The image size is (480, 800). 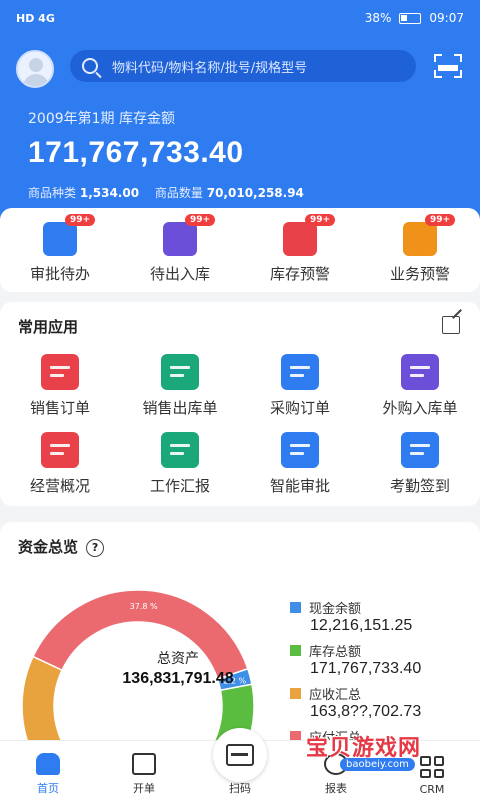 I want to click on tab-label: 报表, so click(x=336, y=788).